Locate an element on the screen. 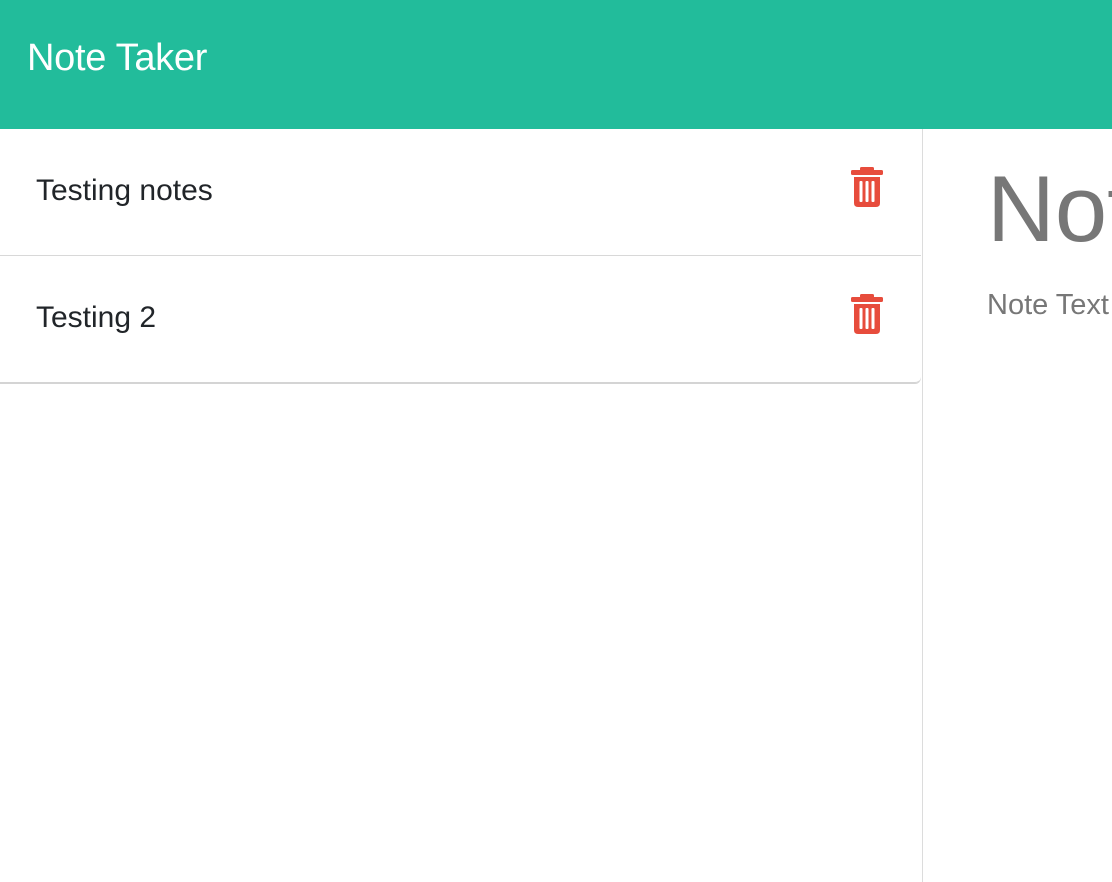 The image size is (1112, 882). note-list-item: Testing notes is located at coordinates (460, 192).